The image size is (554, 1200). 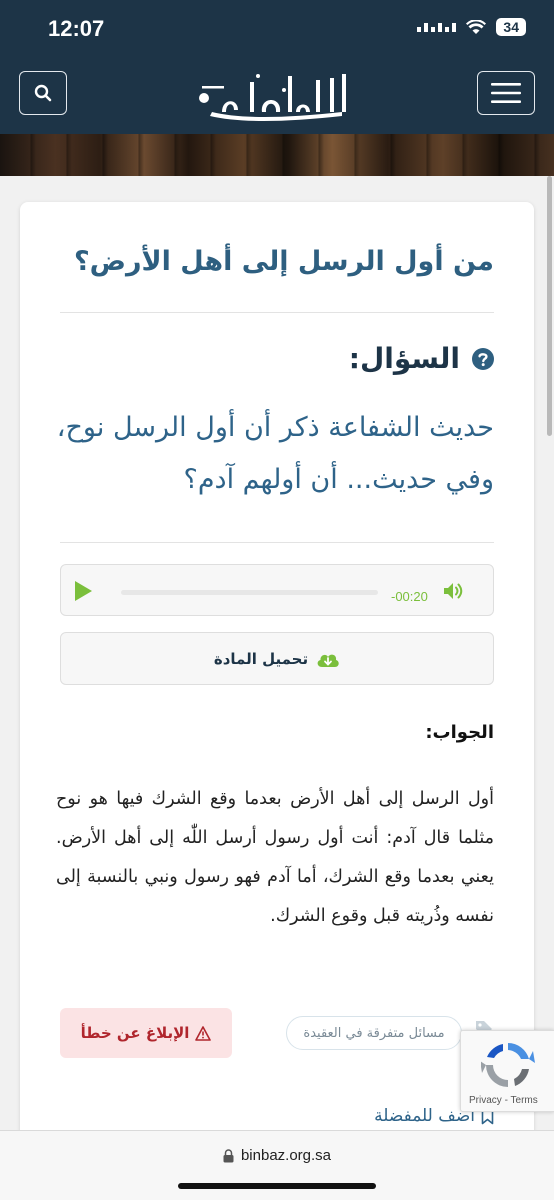 I want to click on search-button, so click(x=43, y=93).